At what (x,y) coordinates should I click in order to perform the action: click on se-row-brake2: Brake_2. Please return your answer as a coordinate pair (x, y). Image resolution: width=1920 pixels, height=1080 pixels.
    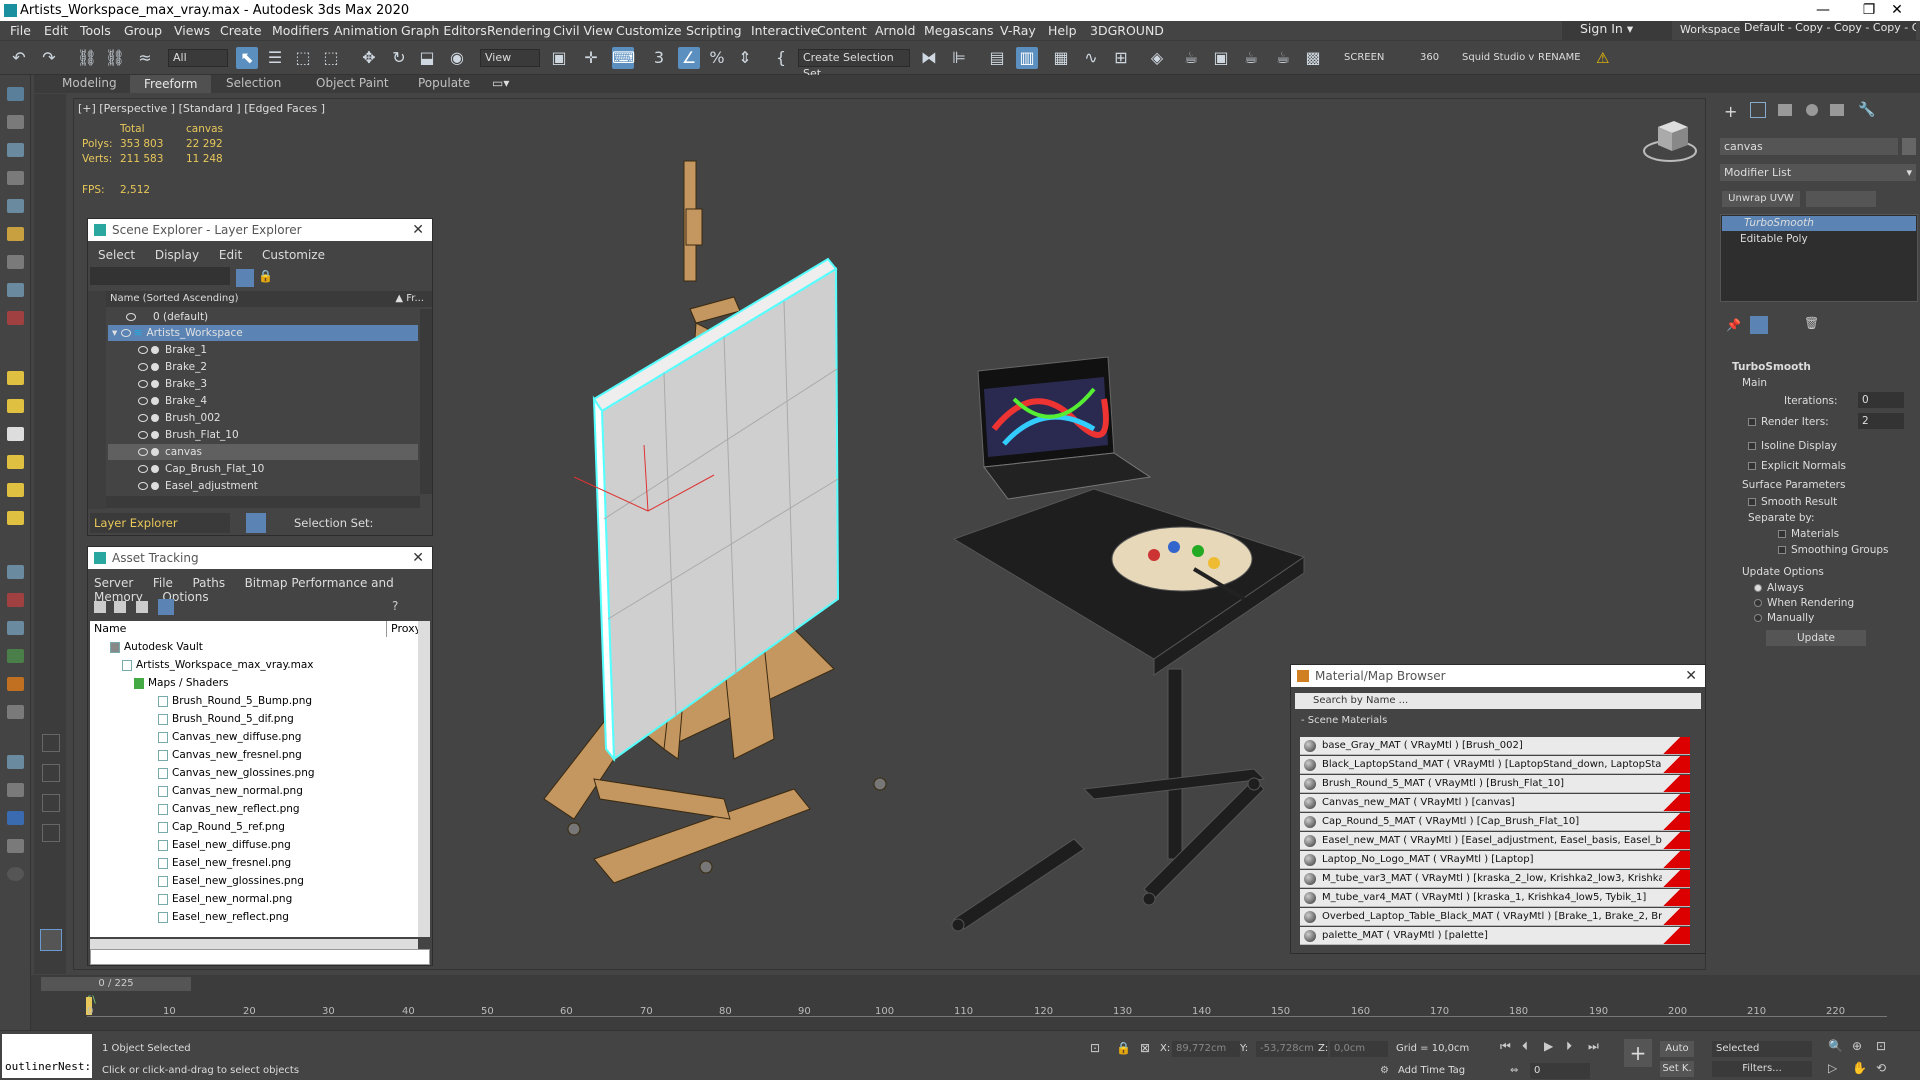
    Looking at the image, I should click on (263, 367).